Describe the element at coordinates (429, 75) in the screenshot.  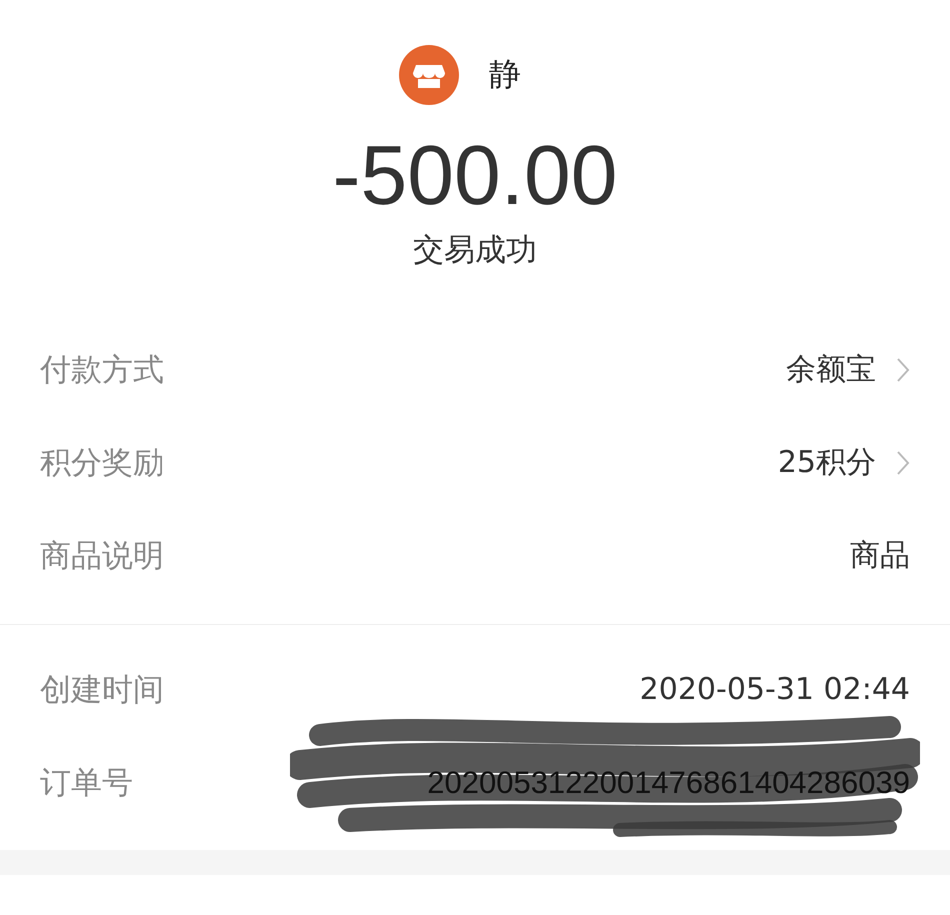
I see `shop-icon` at that location.